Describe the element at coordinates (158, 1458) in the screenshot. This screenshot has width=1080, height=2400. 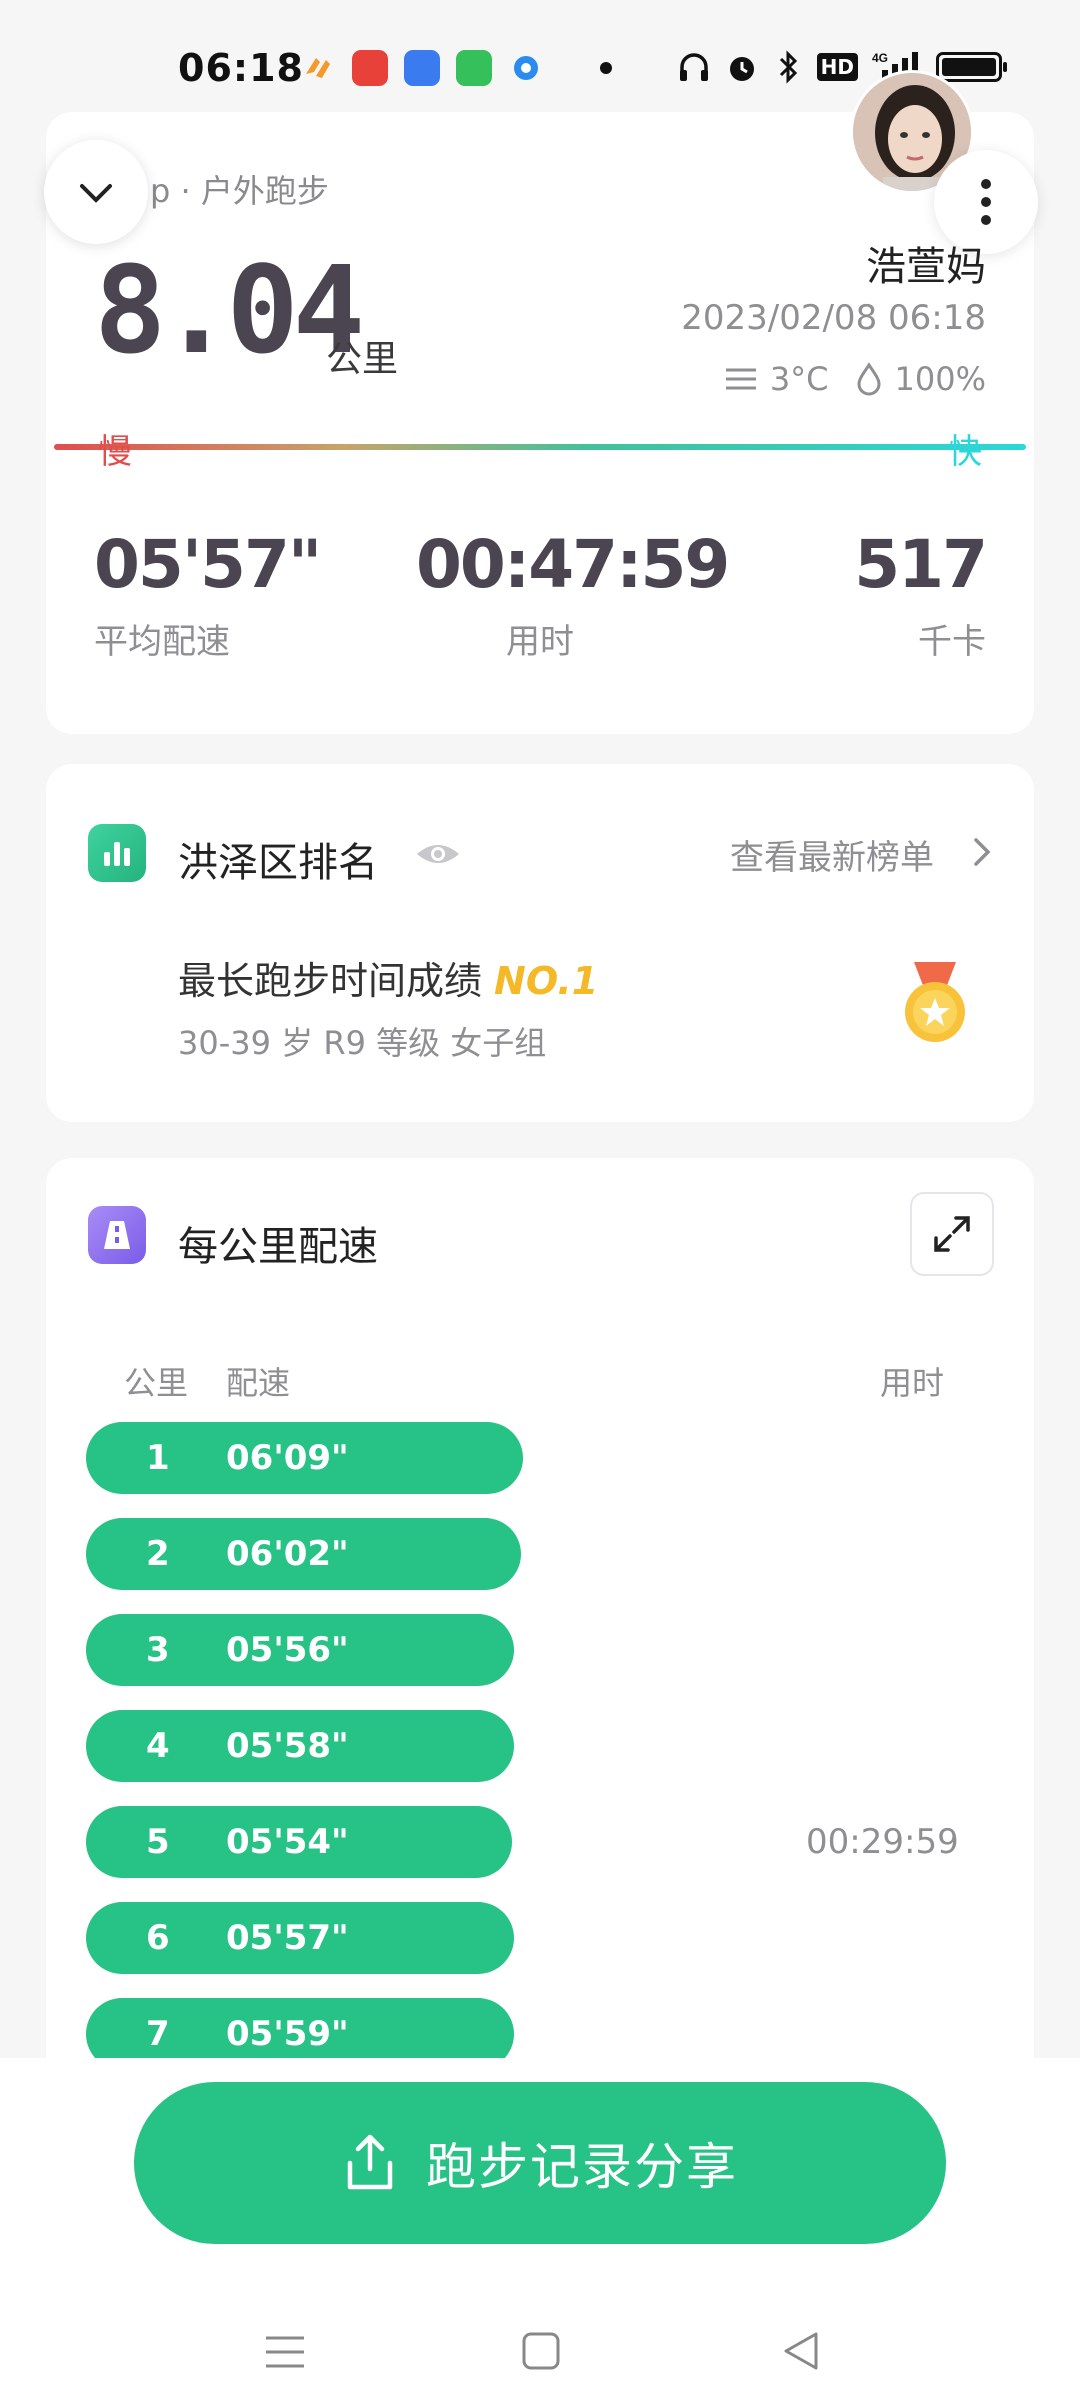
I see `split-km: 1` at that location.